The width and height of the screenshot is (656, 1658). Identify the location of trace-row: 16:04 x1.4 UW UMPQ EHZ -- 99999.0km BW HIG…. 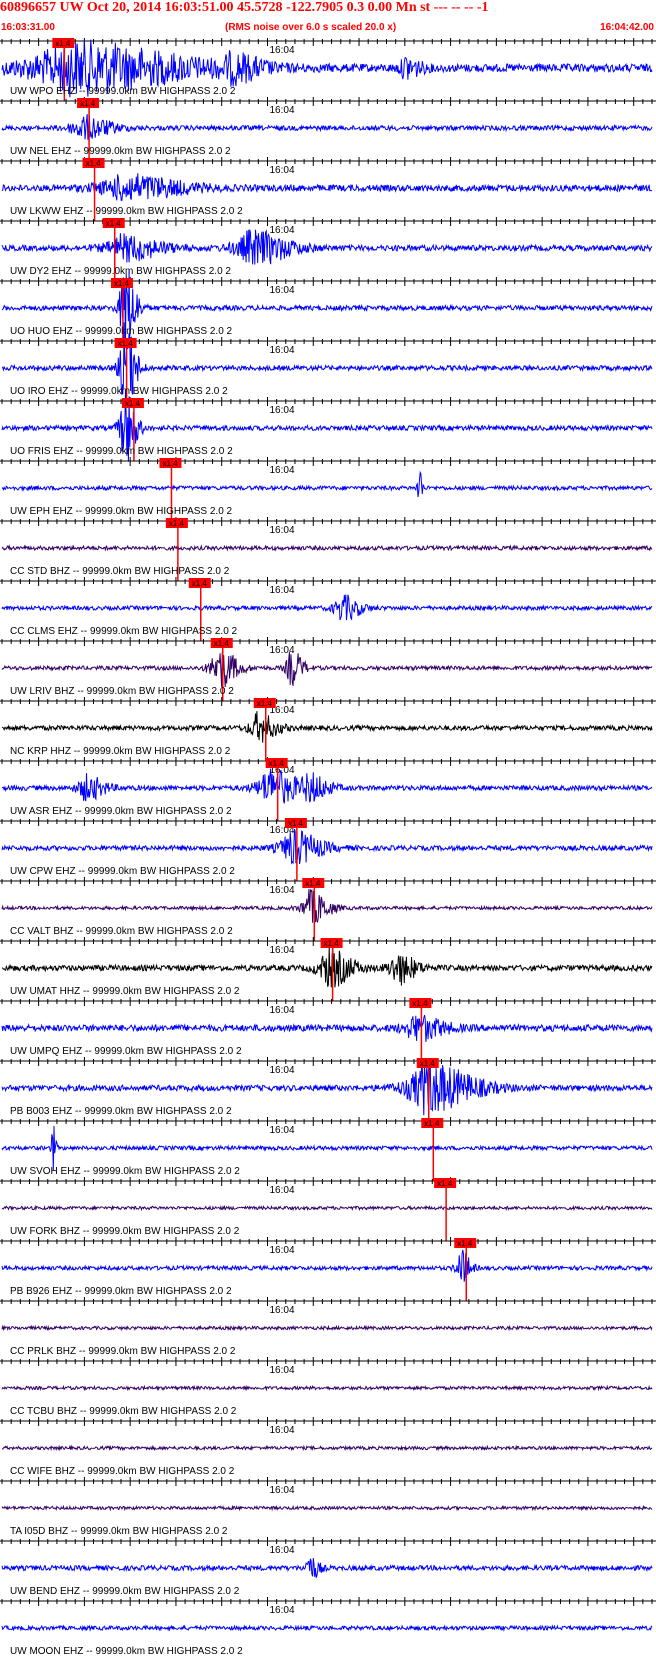
(328, 1029).